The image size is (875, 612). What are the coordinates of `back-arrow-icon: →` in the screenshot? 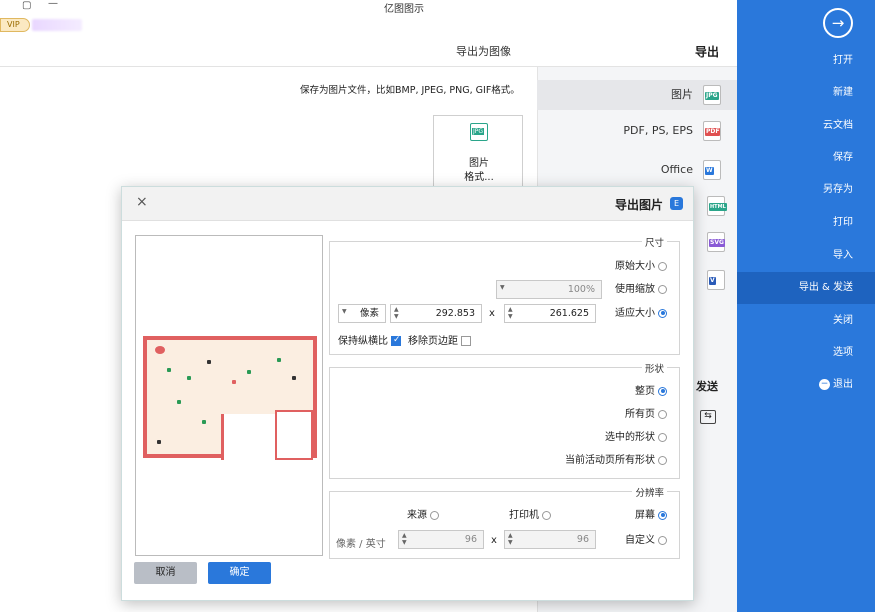 It's located at (838, 23).